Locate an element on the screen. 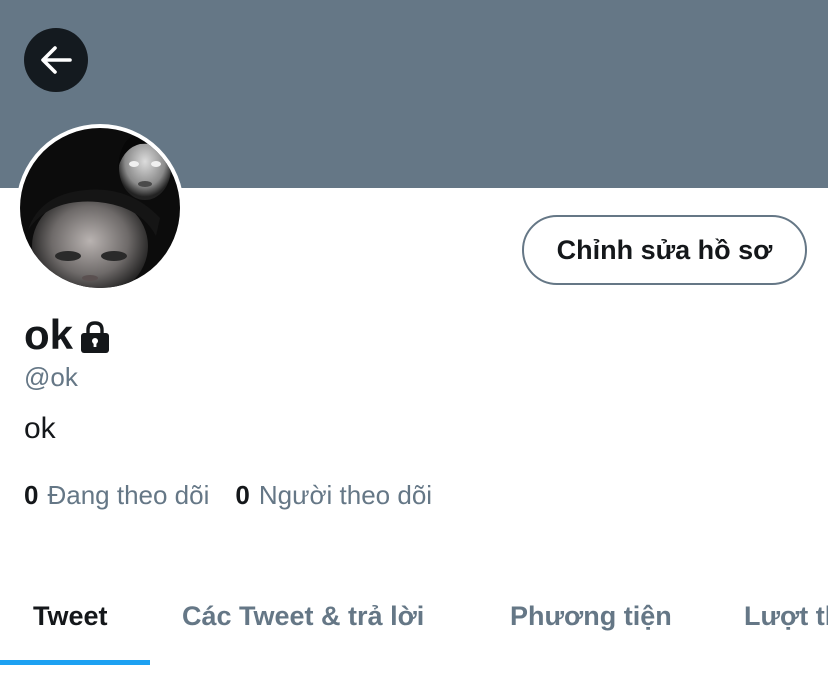 This screenshot has width=828, height=697. following-stat: 0 Đang theo dõi is located at coordinates (116, 495).